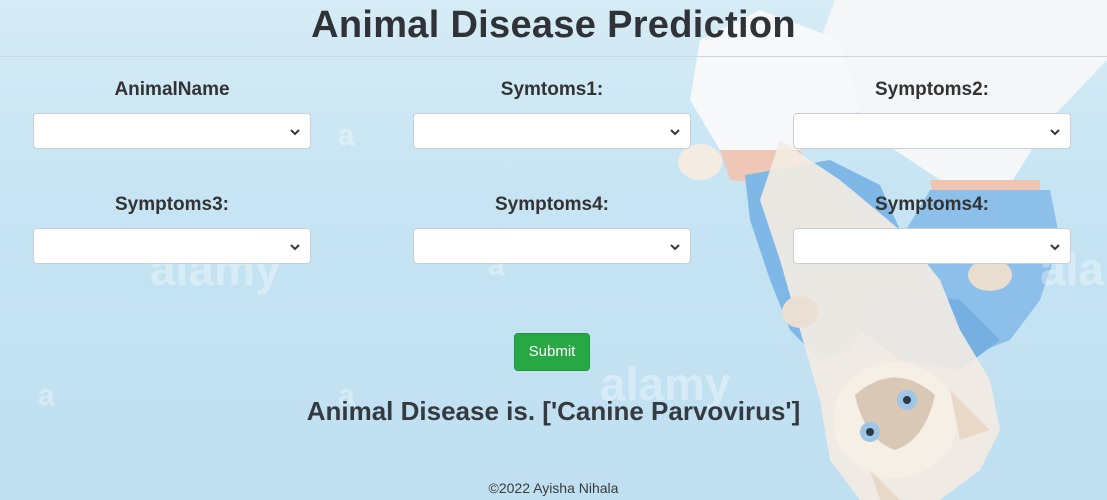  Describe the element at coordinates (552, 352) in the screenshot. I see `submit-button: Submit` at that location.